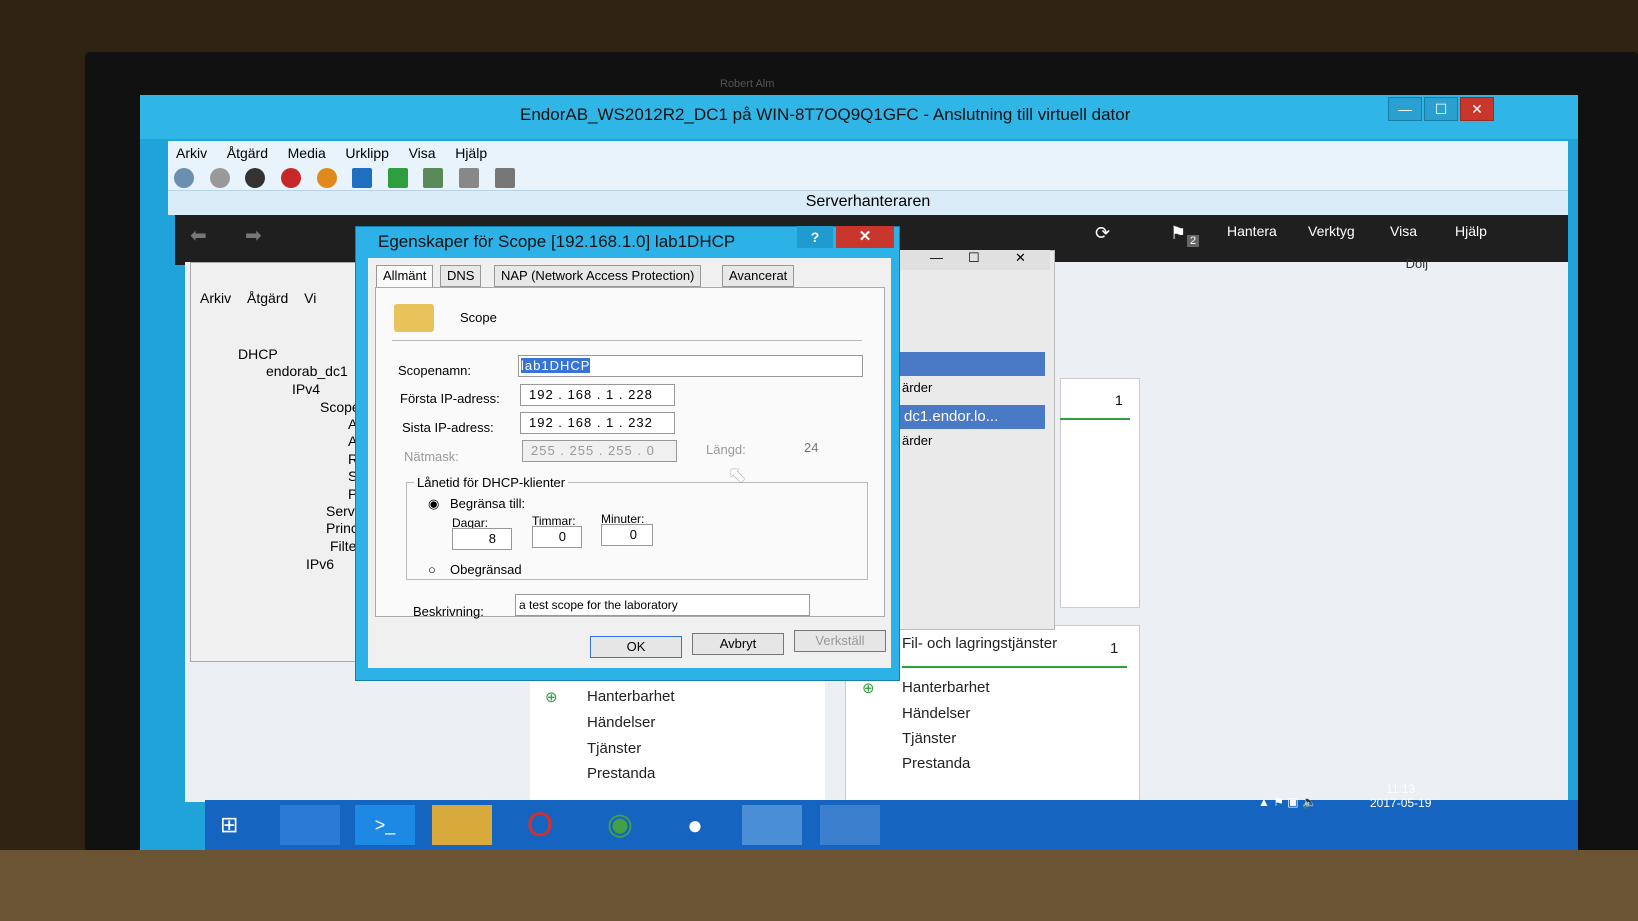 The height and width of the screenshot is (921, 1638). What do you see at coordinates (307, 371) in the screenshot?
I see `tree-server: endorab_dc1` at bounding box center [307, 371].